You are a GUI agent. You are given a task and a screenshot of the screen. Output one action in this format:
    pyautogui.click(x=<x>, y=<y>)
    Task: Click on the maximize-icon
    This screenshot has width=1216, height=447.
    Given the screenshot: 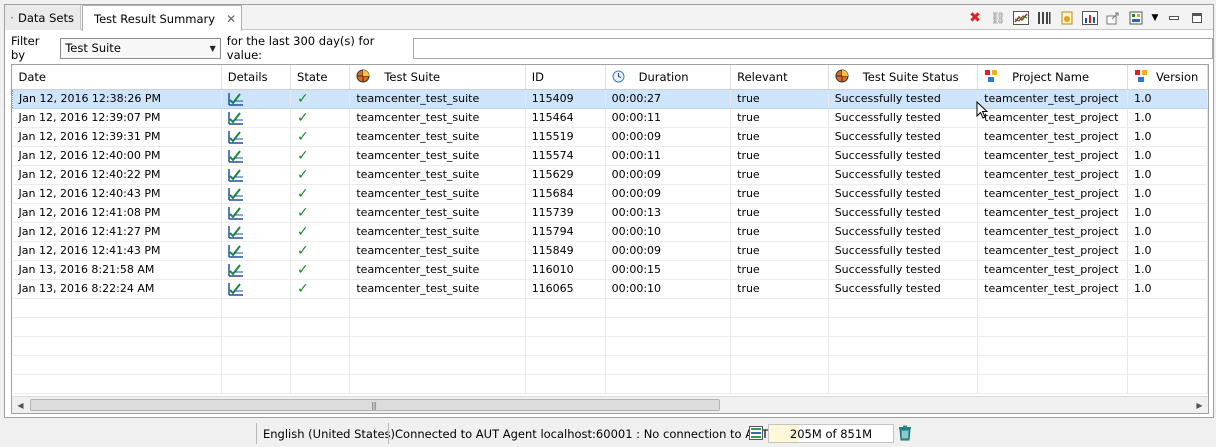 What is the action you would take?
    pyautogui.click(x=1197, y=18)
    